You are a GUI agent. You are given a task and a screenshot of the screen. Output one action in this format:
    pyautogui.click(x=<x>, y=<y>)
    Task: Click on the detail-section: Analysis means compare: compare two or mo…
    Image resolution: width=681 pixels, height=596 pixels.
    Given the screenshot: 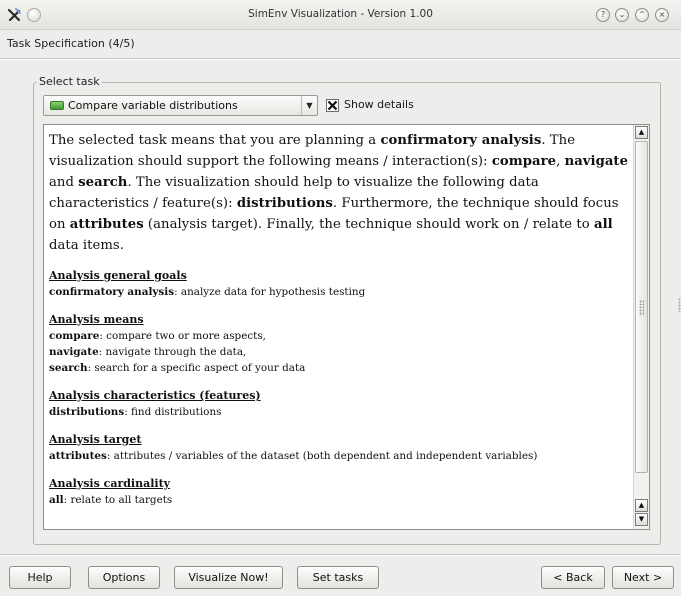 What is the action you would take?
    pyautogui.click(x=341, y=344)
    